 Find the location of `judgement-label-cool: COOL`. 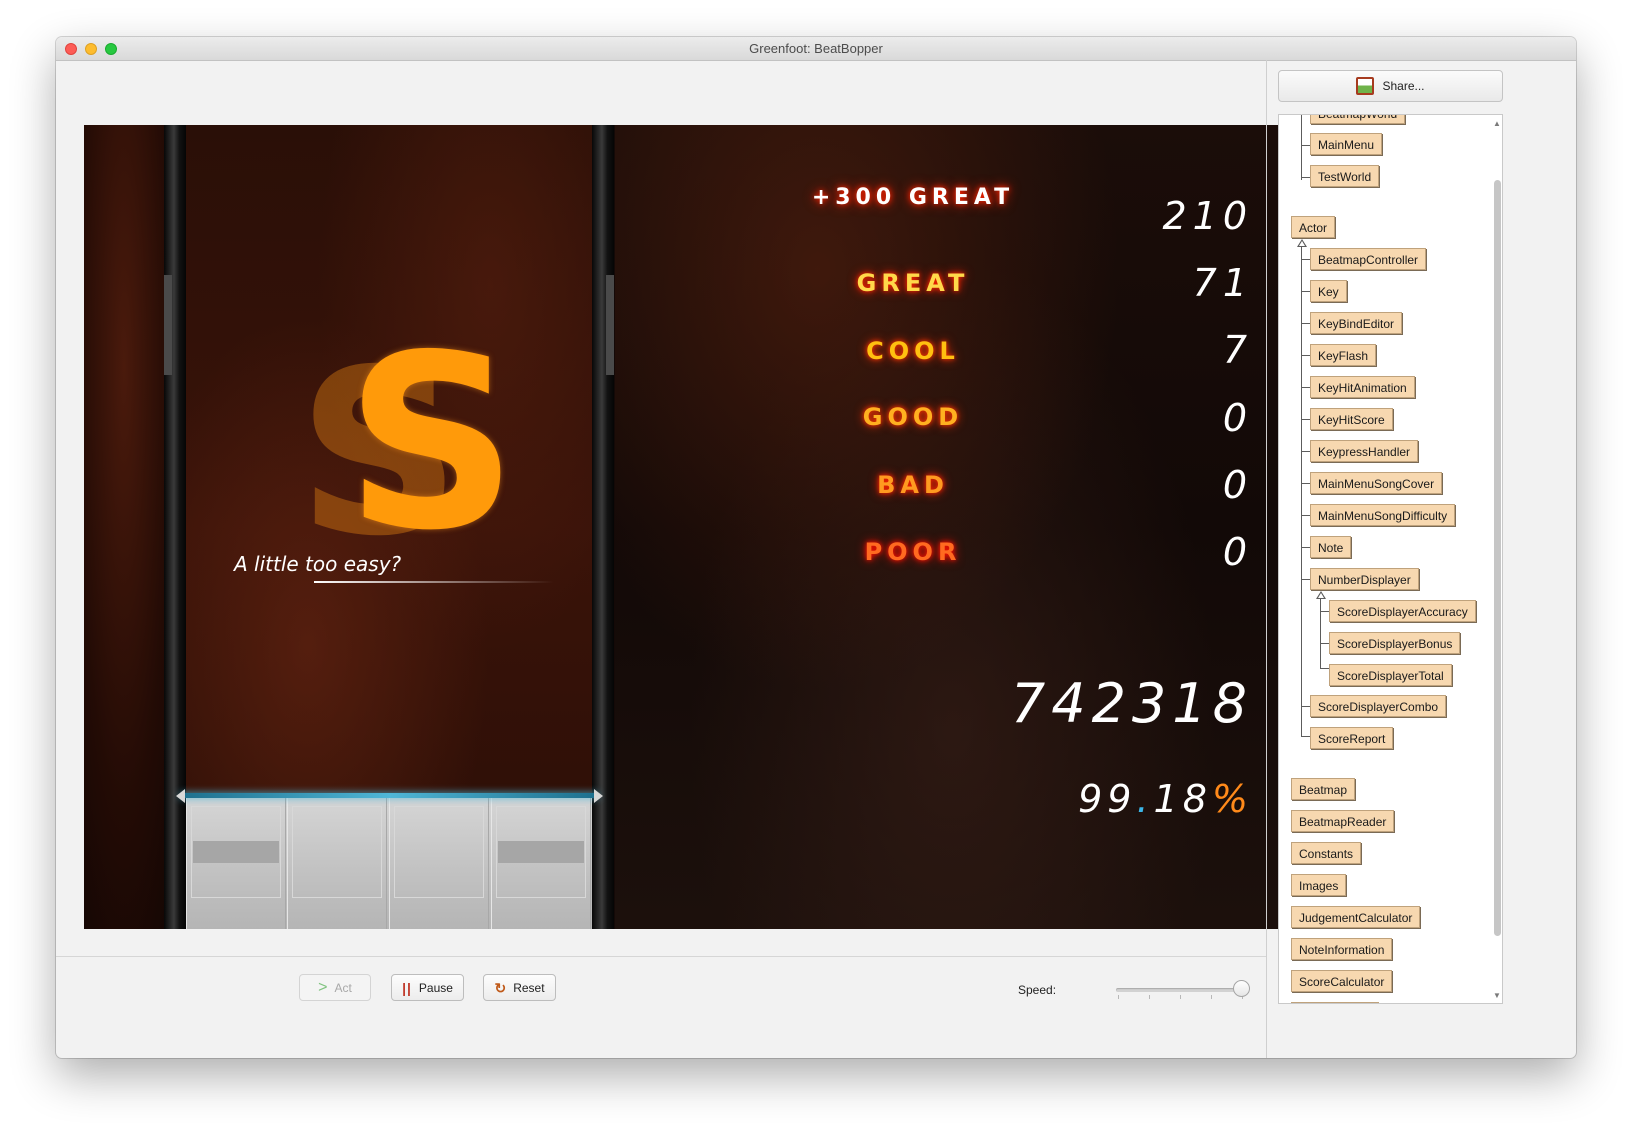

judgement-label-cool: COOL is located at coordinates (913, 351).